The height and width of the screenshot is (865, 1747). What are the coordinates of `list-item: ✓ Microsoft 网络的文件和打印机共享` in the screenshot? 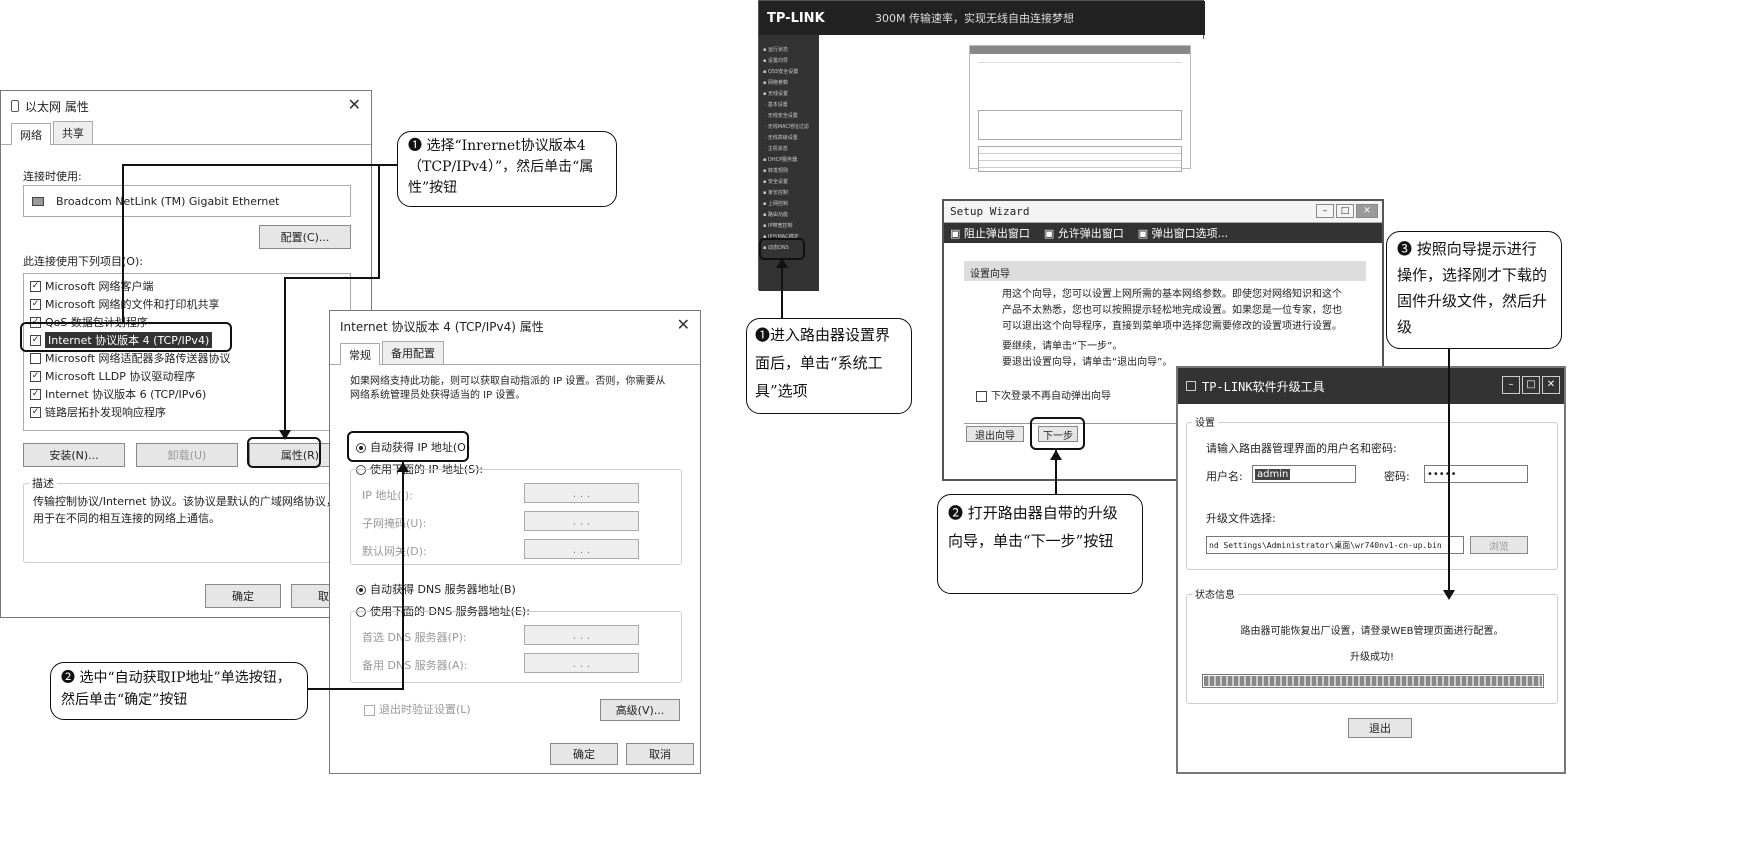 It's located at (187, 304).